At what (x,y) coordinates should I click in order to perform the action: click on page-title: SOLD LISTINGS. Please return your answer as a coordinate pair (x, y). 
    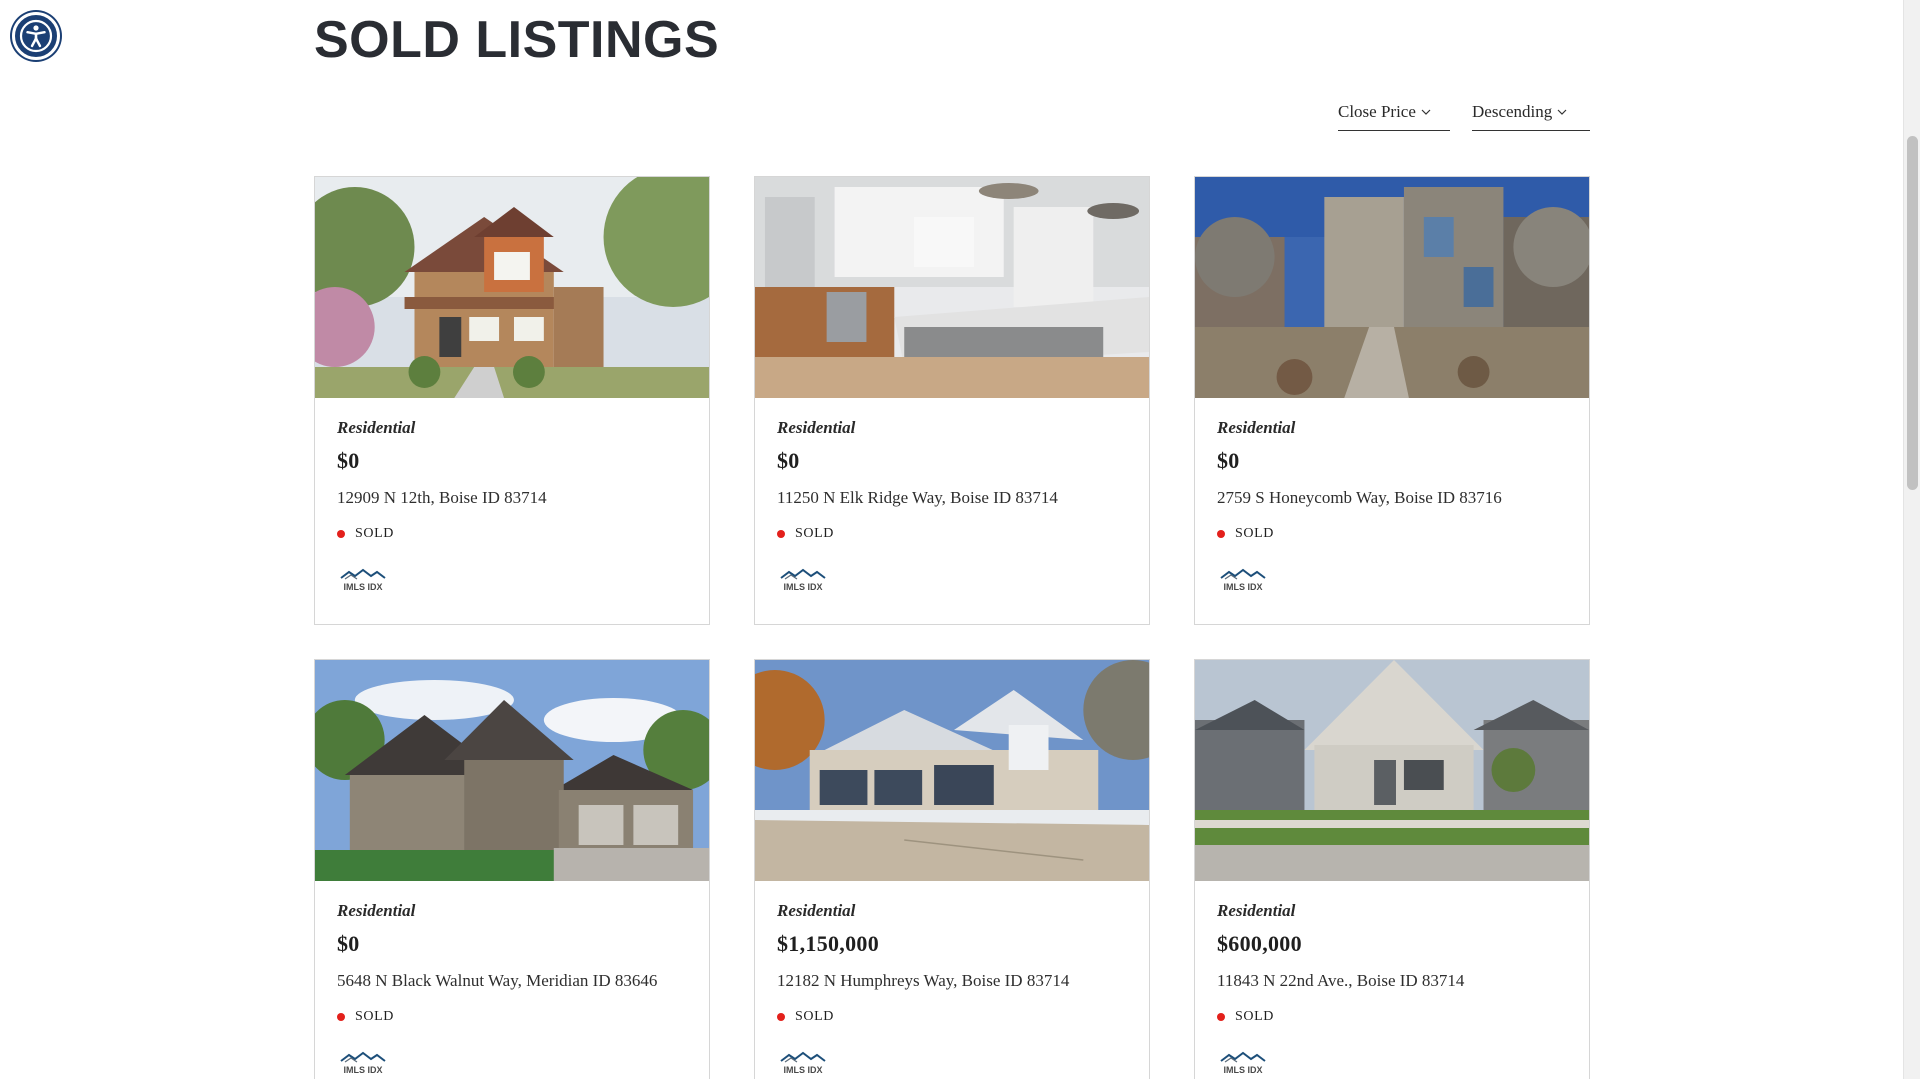
    Looking at the image, I should click on (517, 40).